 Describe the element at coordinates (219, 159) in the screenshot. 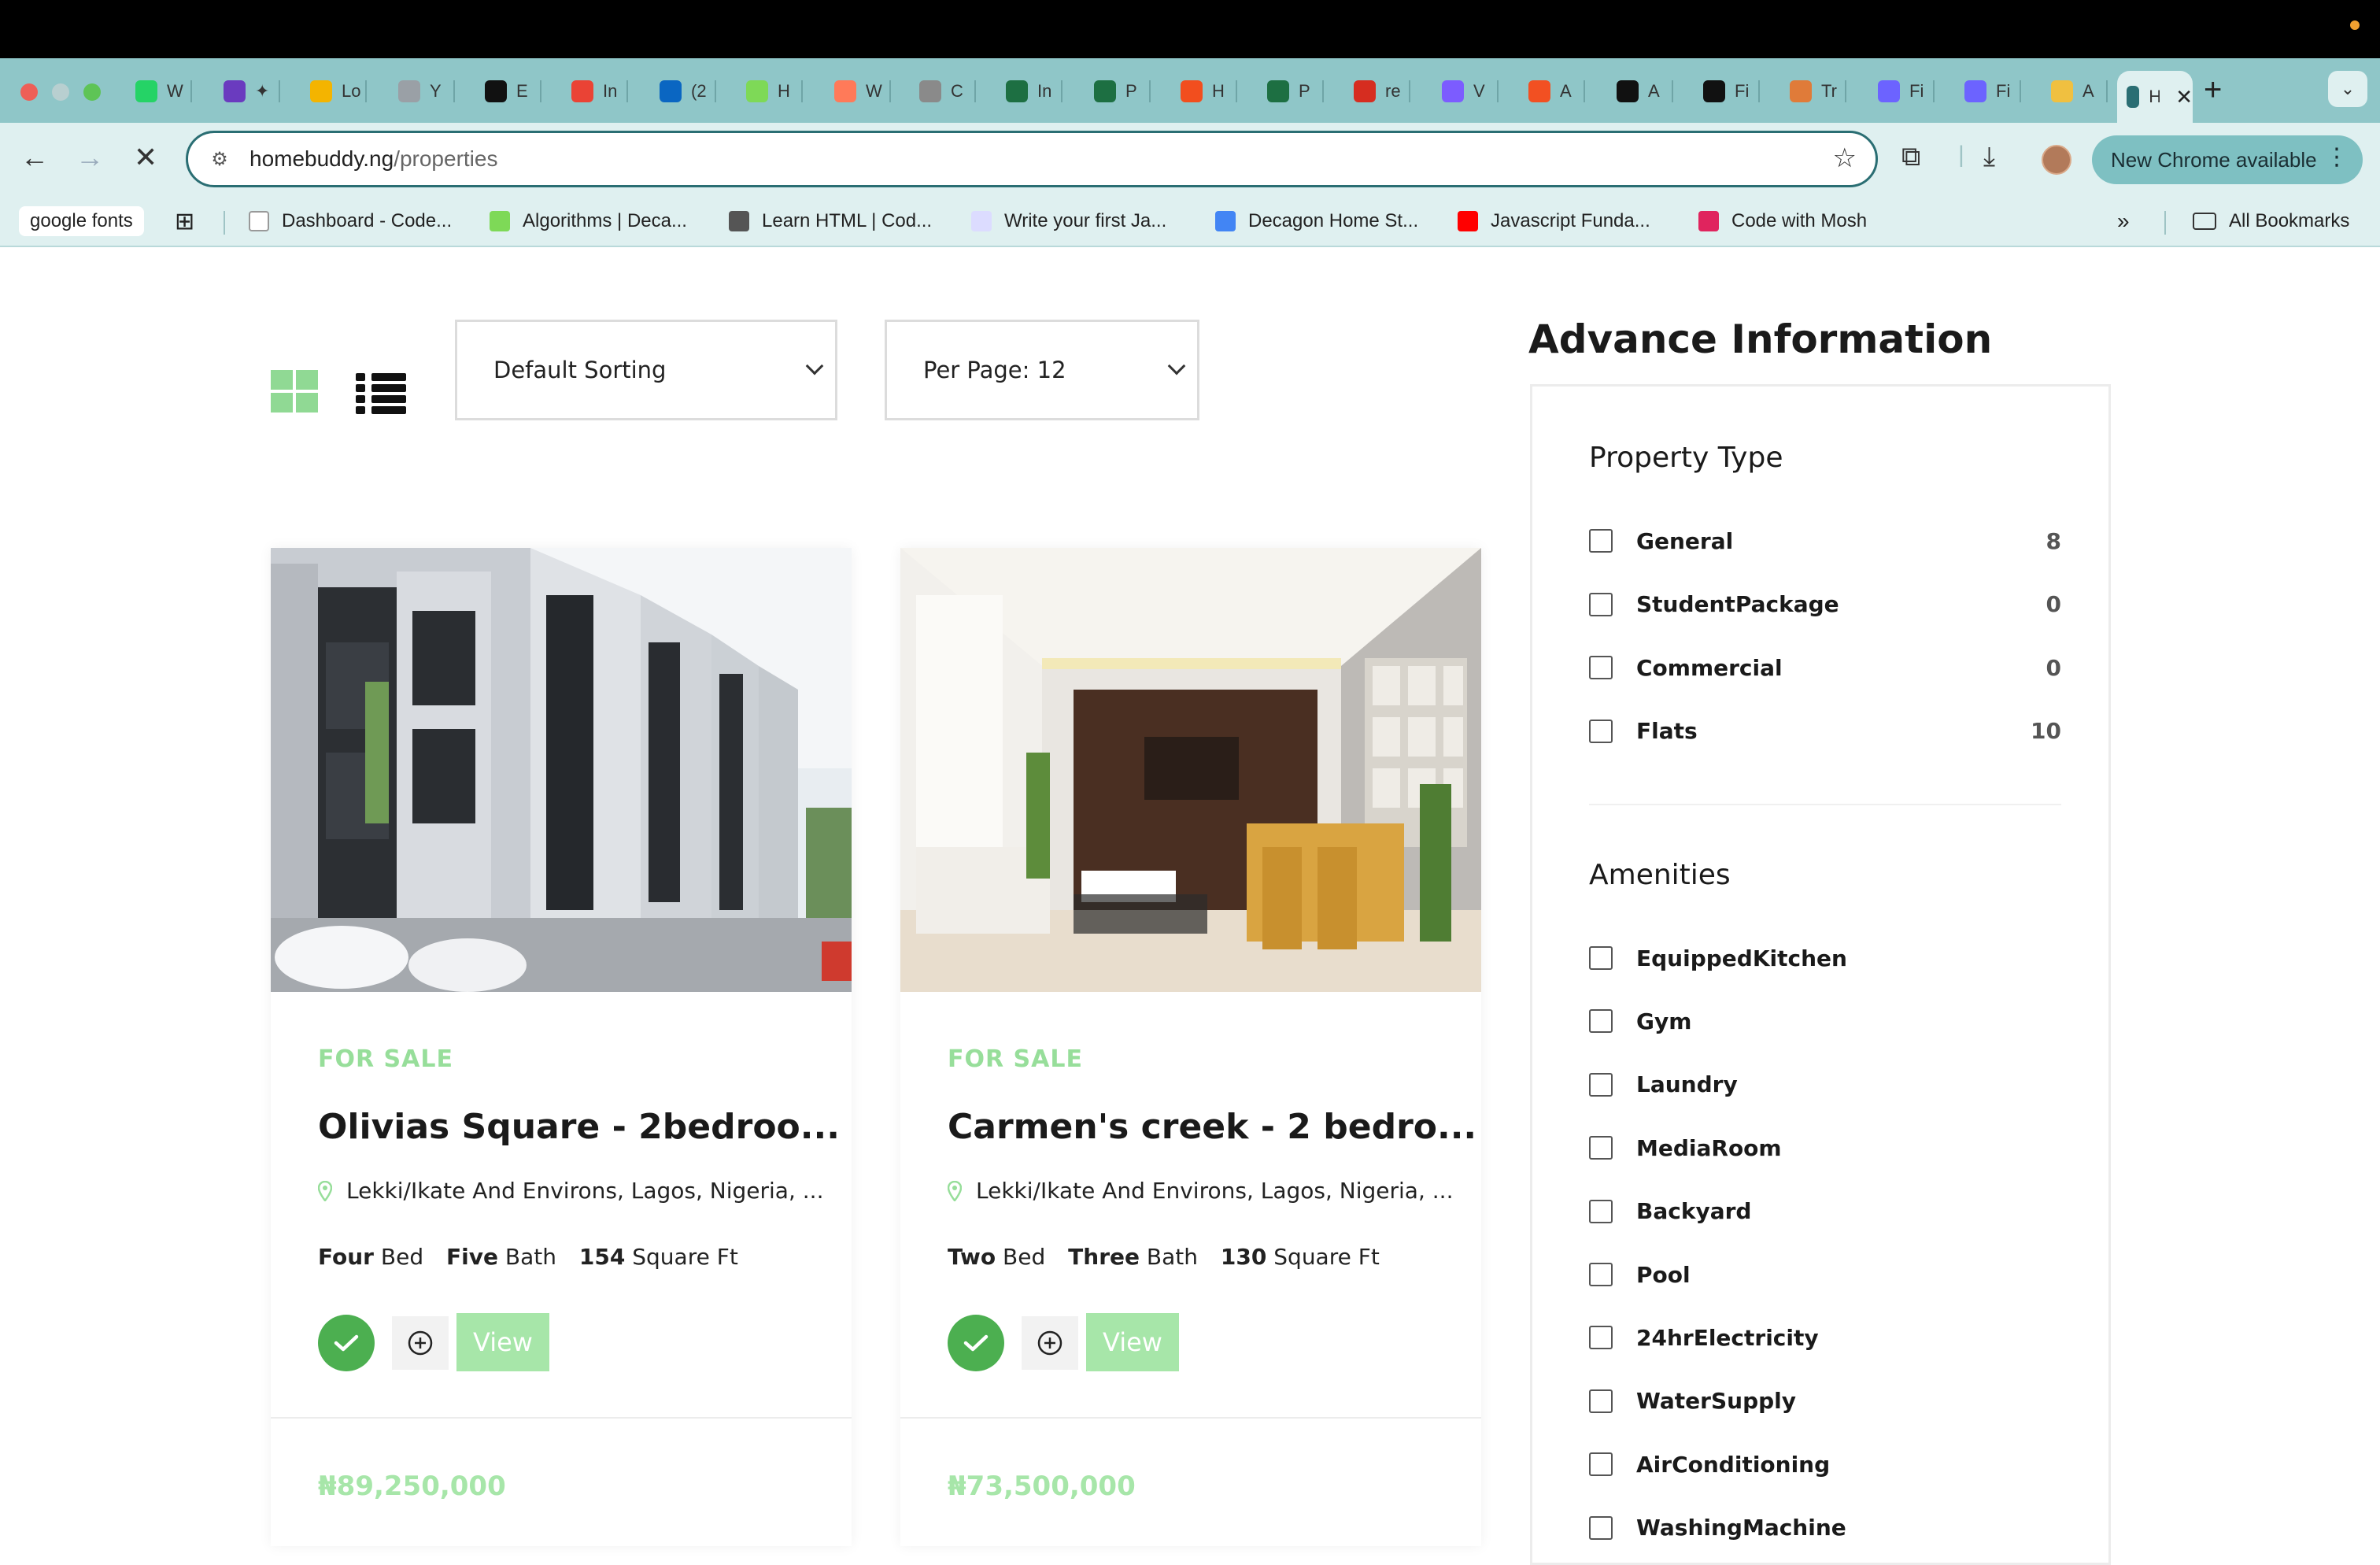

I see `site-settings-icon: ⚙` at that location.